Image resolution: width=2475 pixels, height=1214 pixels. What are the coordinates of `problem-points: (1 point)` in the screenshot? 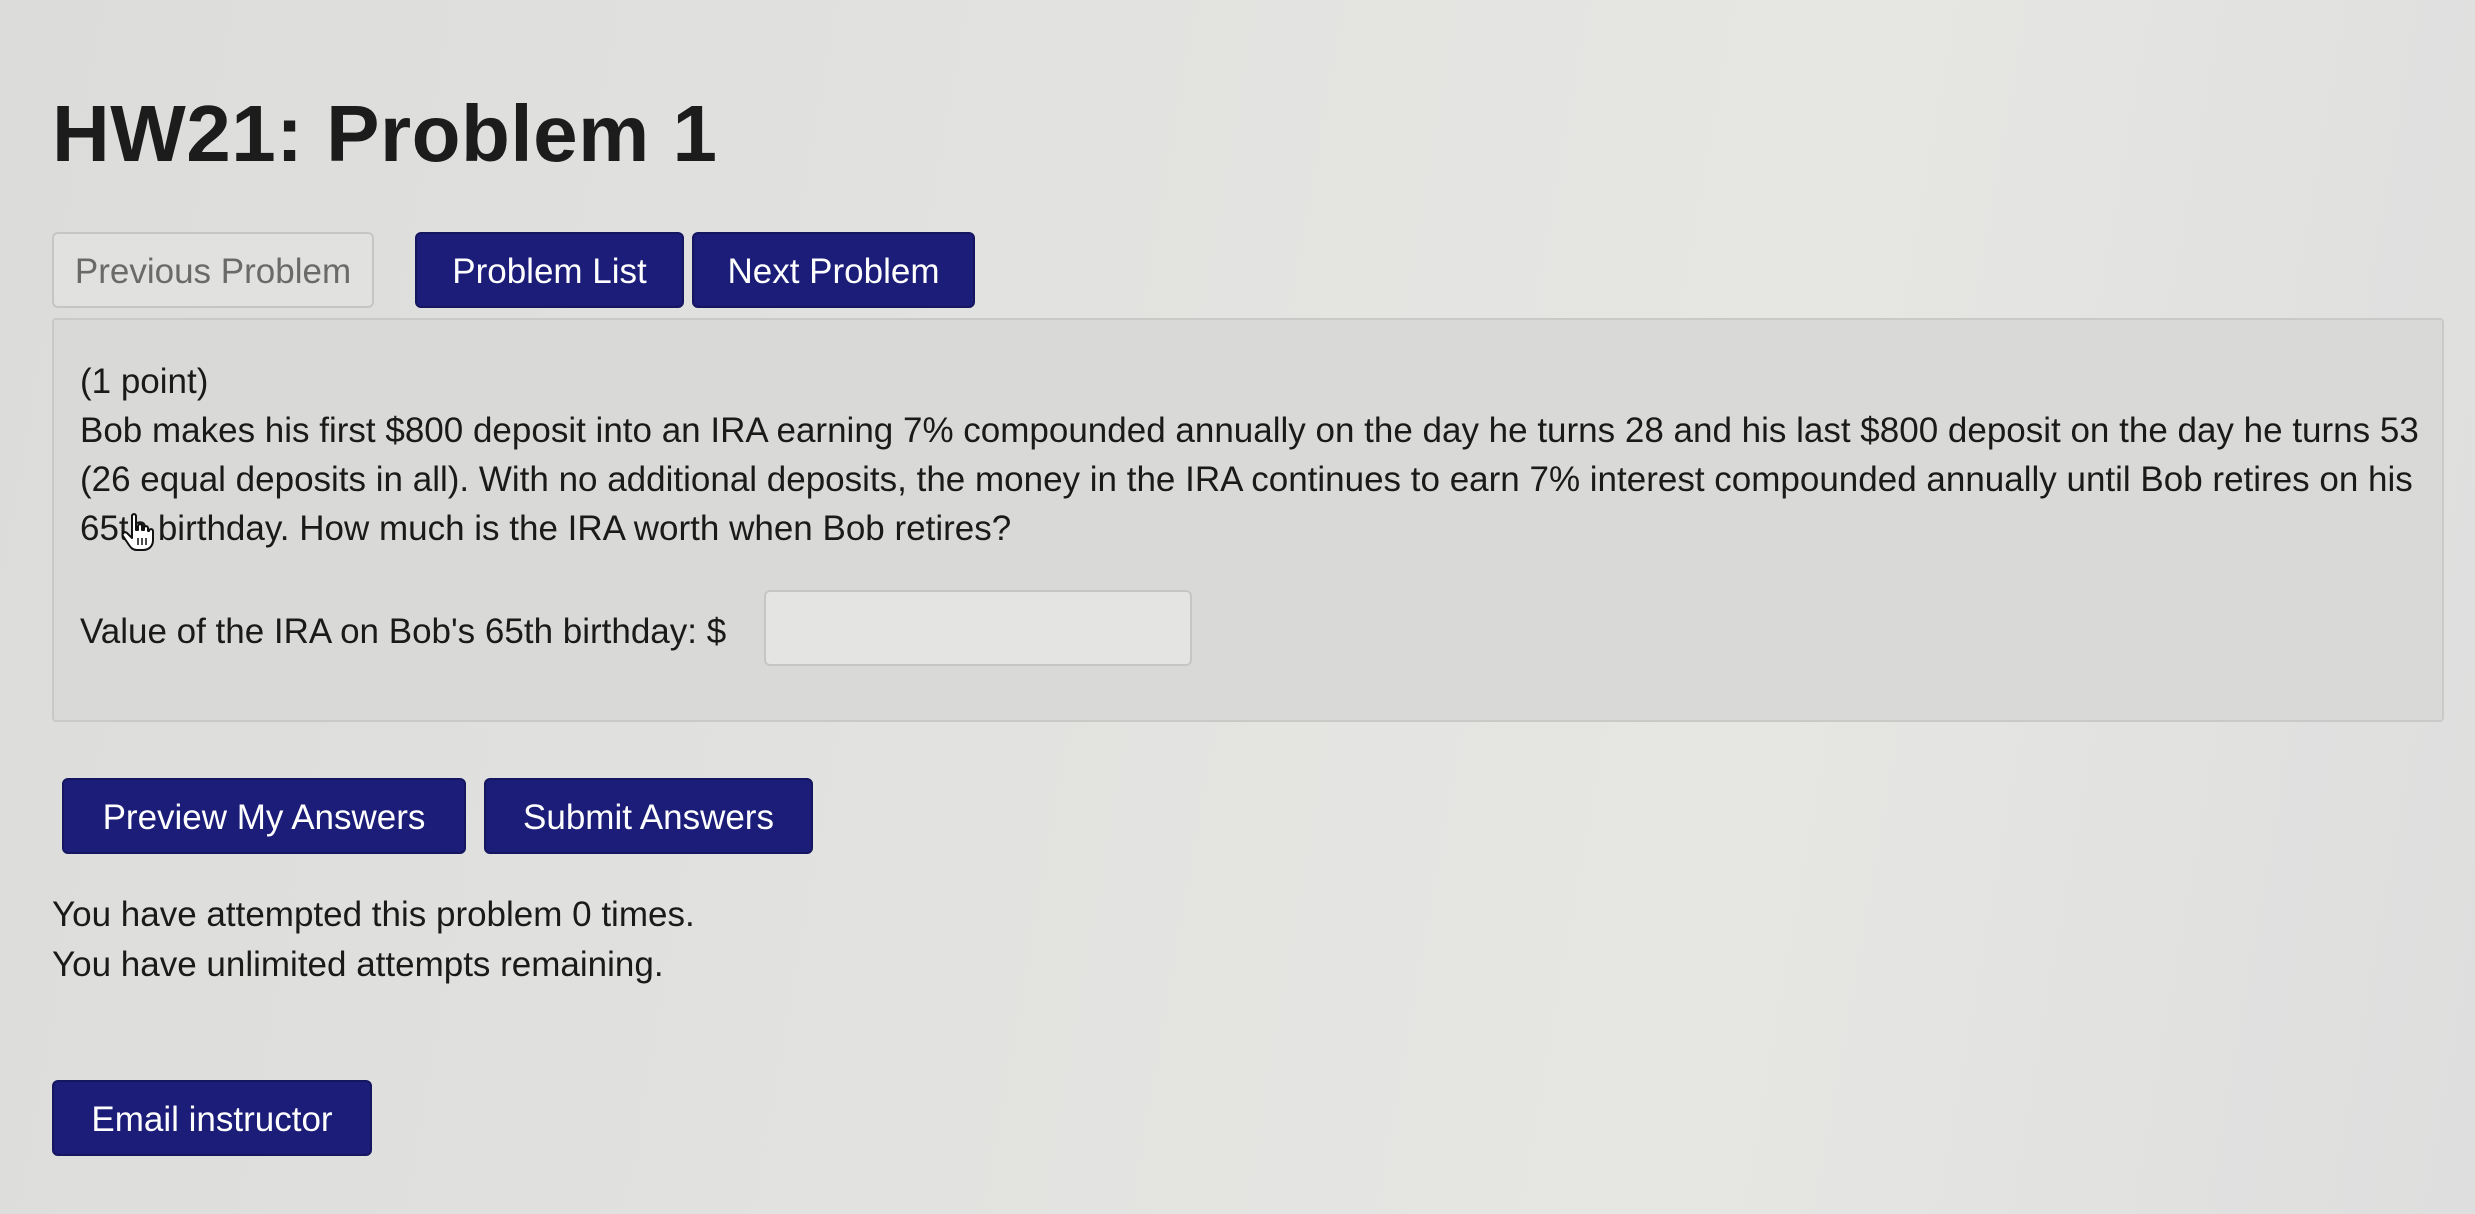 It's located at (144, 381).